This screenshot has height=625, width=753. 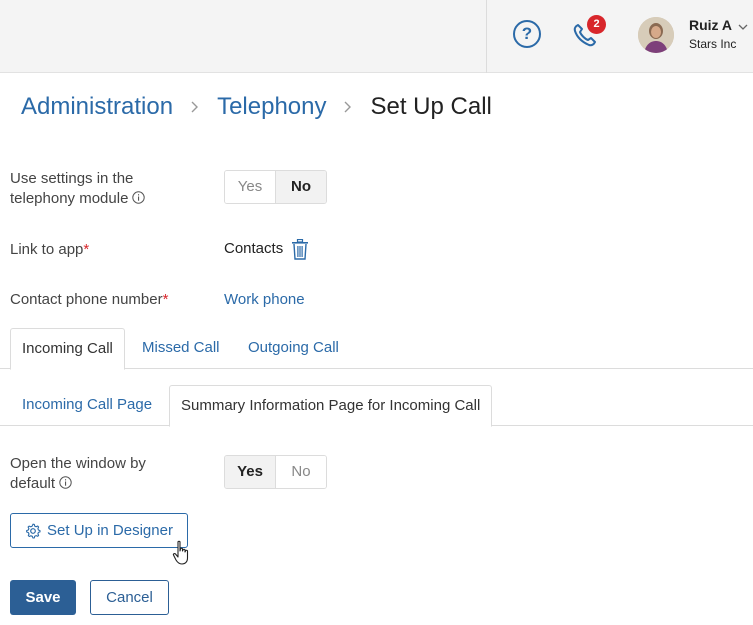 I want to click on open-window-label: Open the window by default, so click(x=78, y=474).